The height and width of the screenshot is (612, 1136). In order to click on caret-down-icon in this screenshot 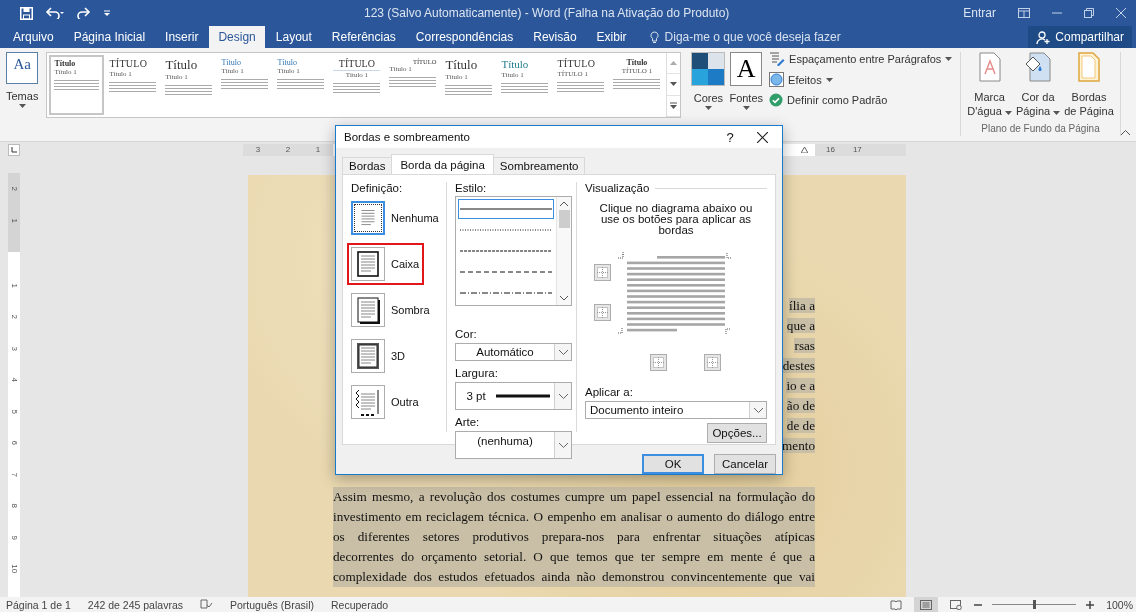, I will do `click(564, 298)`.